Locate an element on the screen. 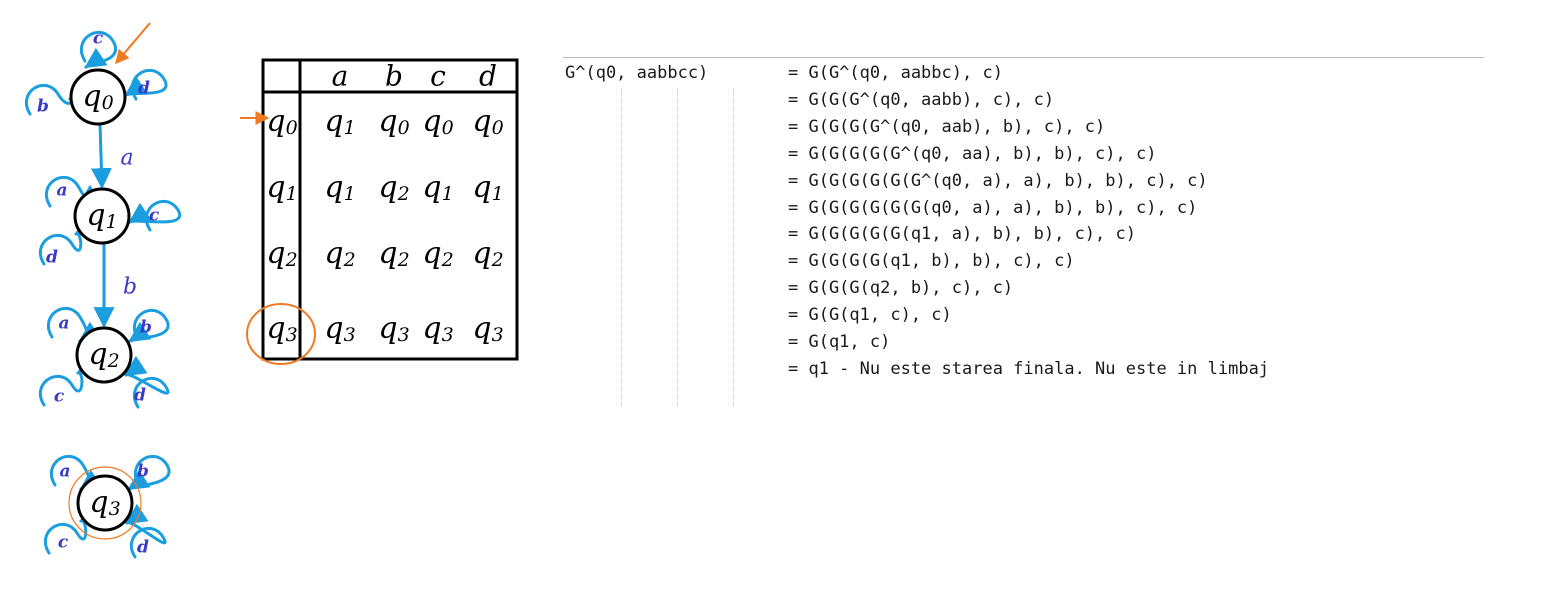  derivation-line: = G(G(G(q2, b), c), c) is located at coordinates (901, 288).